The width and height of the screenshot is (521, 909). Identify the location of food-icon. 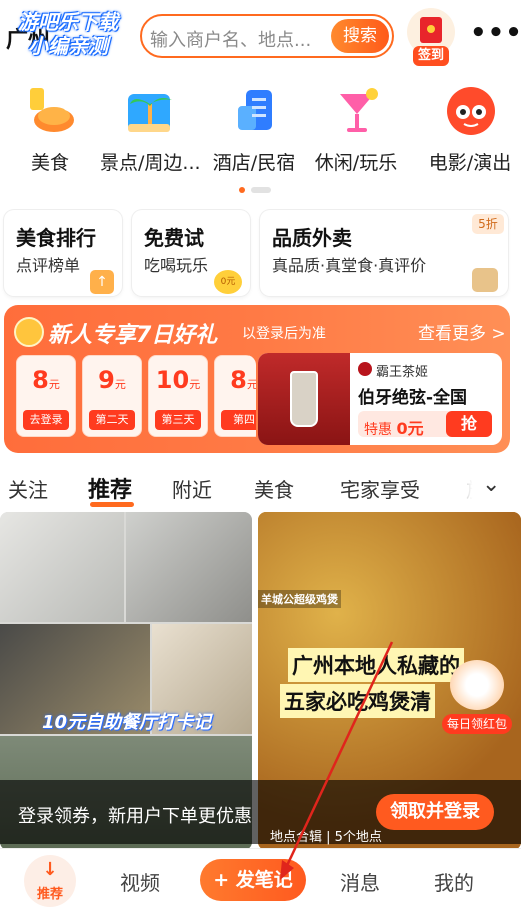
(52, 110).